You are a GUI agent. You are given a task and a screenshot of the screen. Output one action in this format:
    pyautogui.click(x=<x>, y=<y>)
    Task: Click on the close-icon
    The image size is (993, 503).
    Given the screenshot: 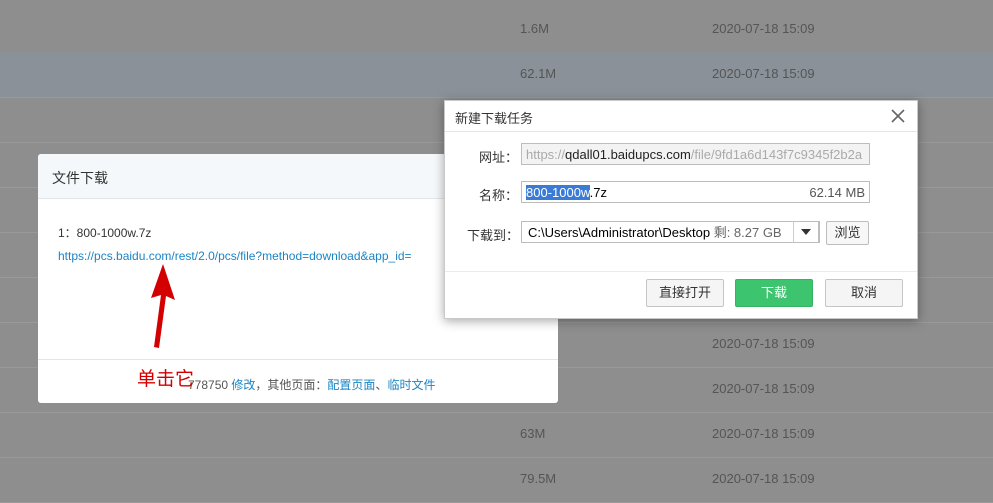 What is the action you would take?
    pyautogui.click(x=898, y=116)
    